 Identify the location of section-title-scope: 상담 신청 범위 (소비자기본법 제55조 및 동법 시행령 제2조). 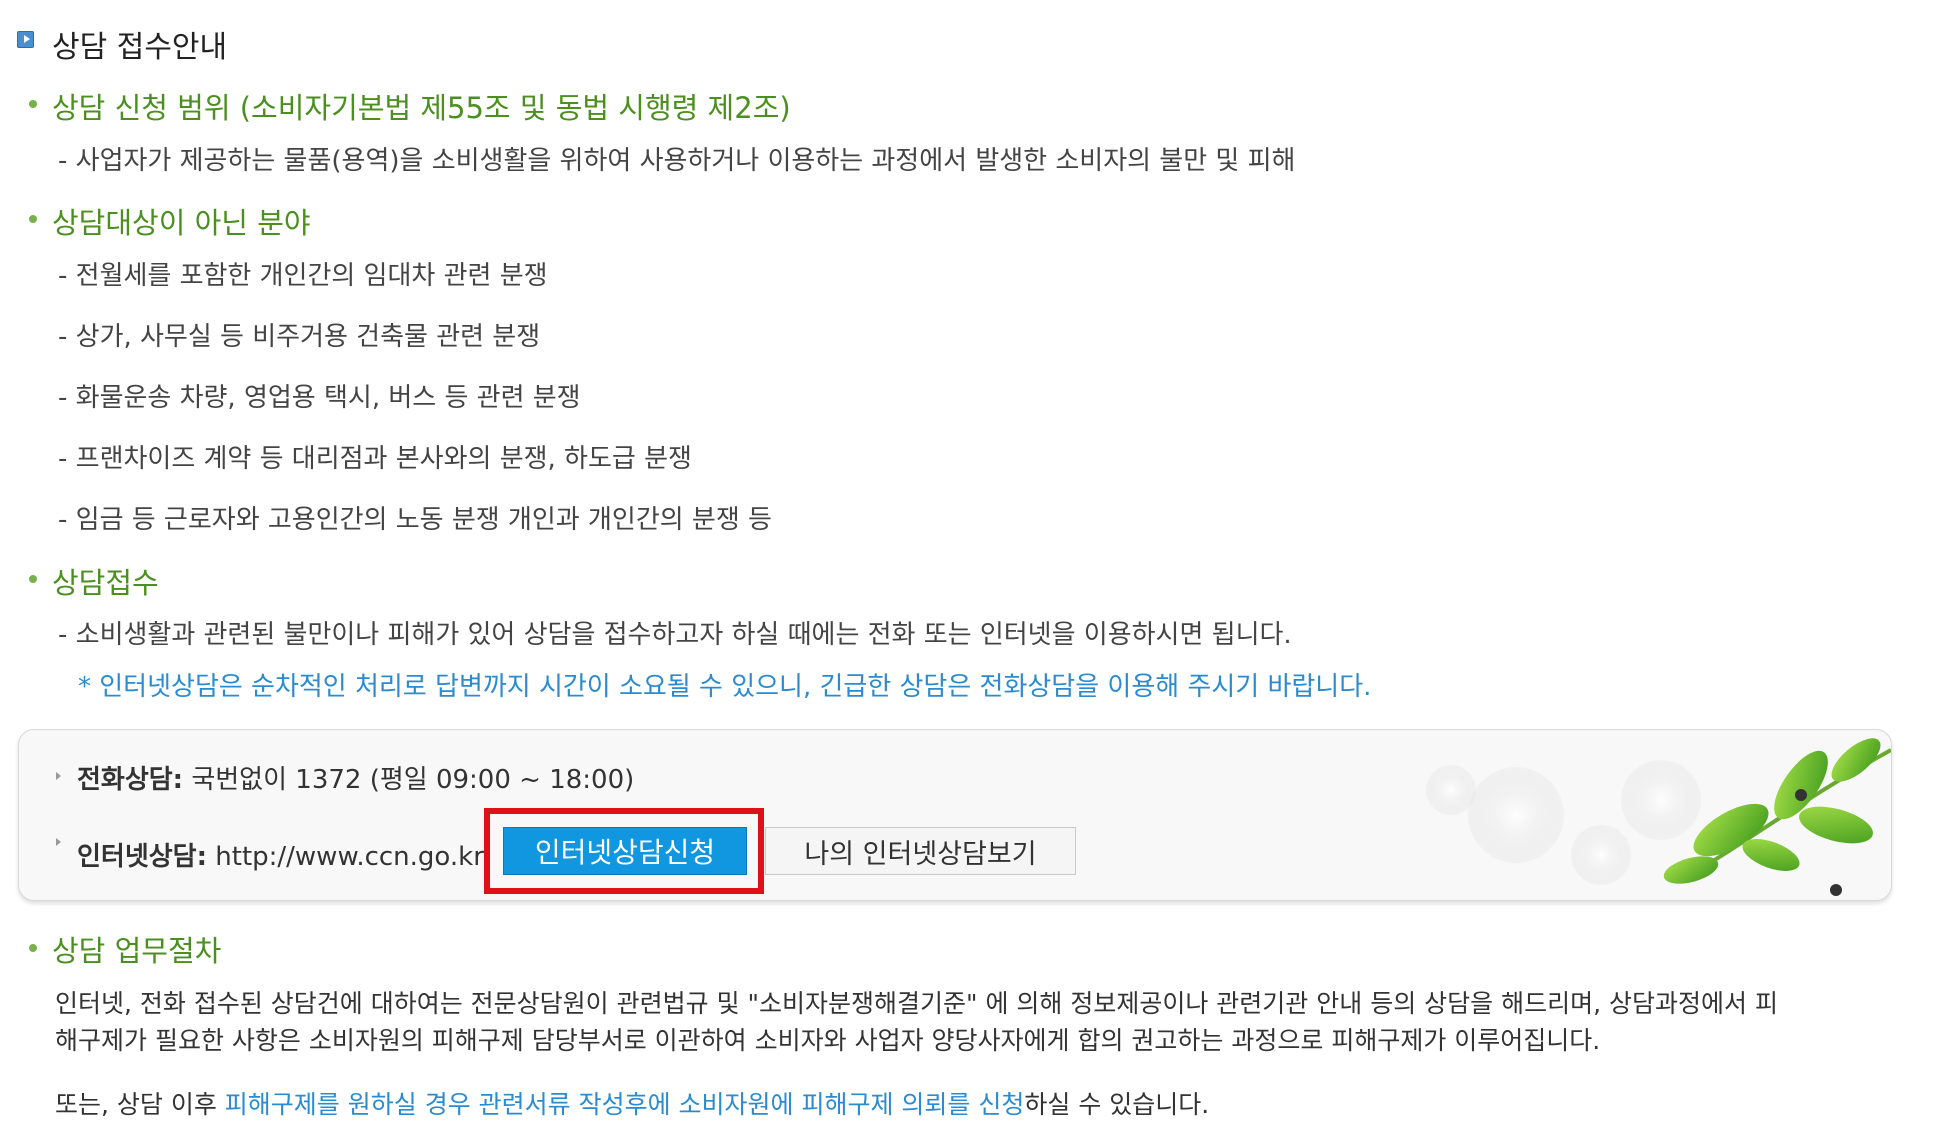
(421, 108).